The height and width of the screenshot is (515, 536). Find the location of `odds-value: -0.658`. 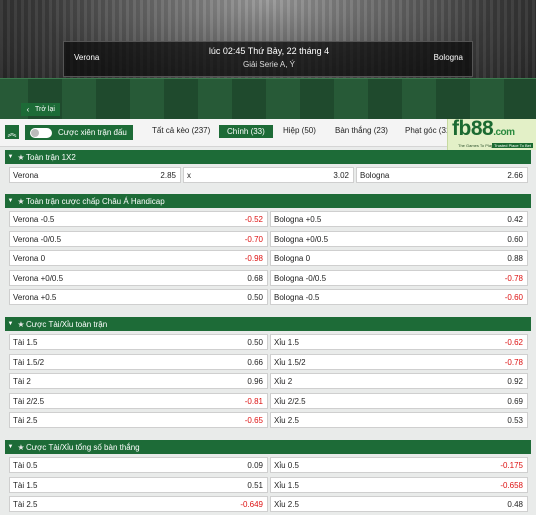

odds-value: -0.658 is located at coordinates (511, 485).